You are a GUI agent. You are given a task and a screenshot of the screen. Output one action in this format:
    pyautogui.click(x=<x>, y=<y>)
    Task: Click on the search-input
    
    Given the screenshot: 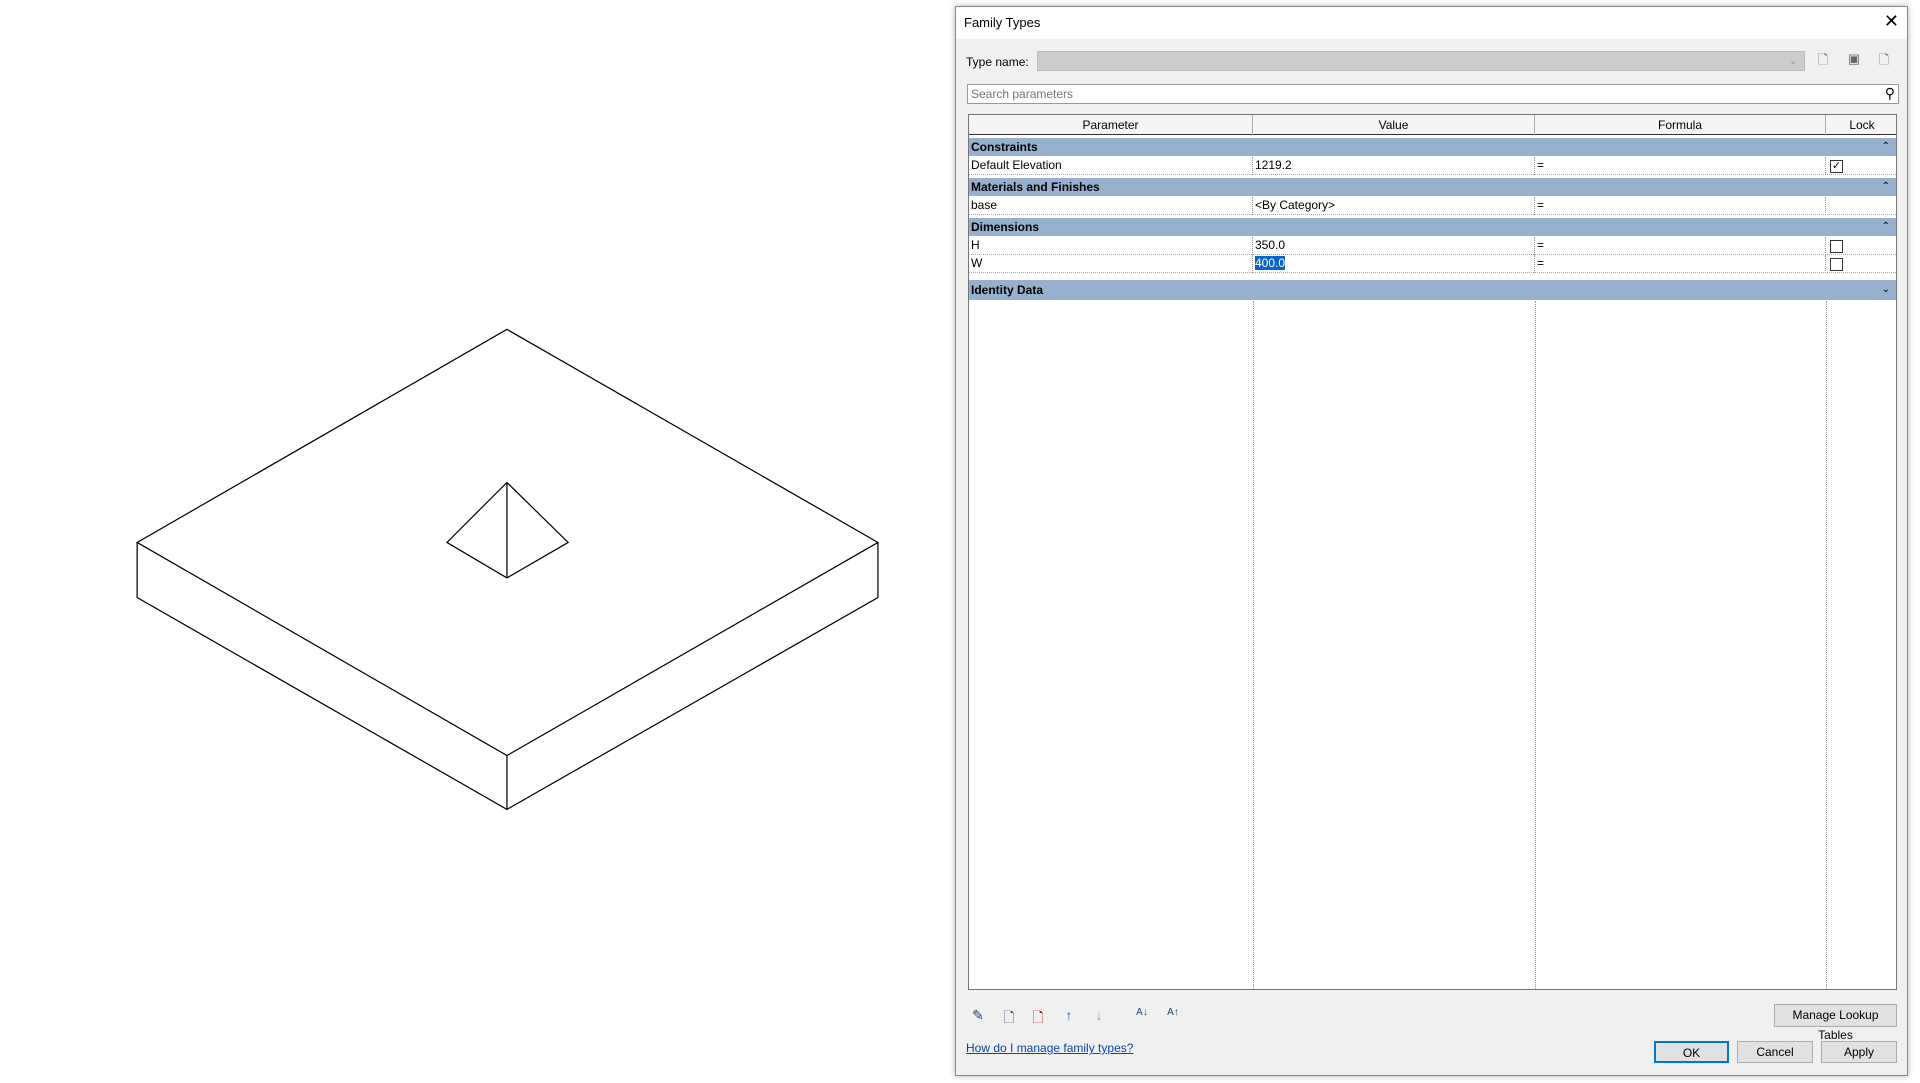 What is the action you would take?
    pyautogui.click(x=1418, y=94)
    